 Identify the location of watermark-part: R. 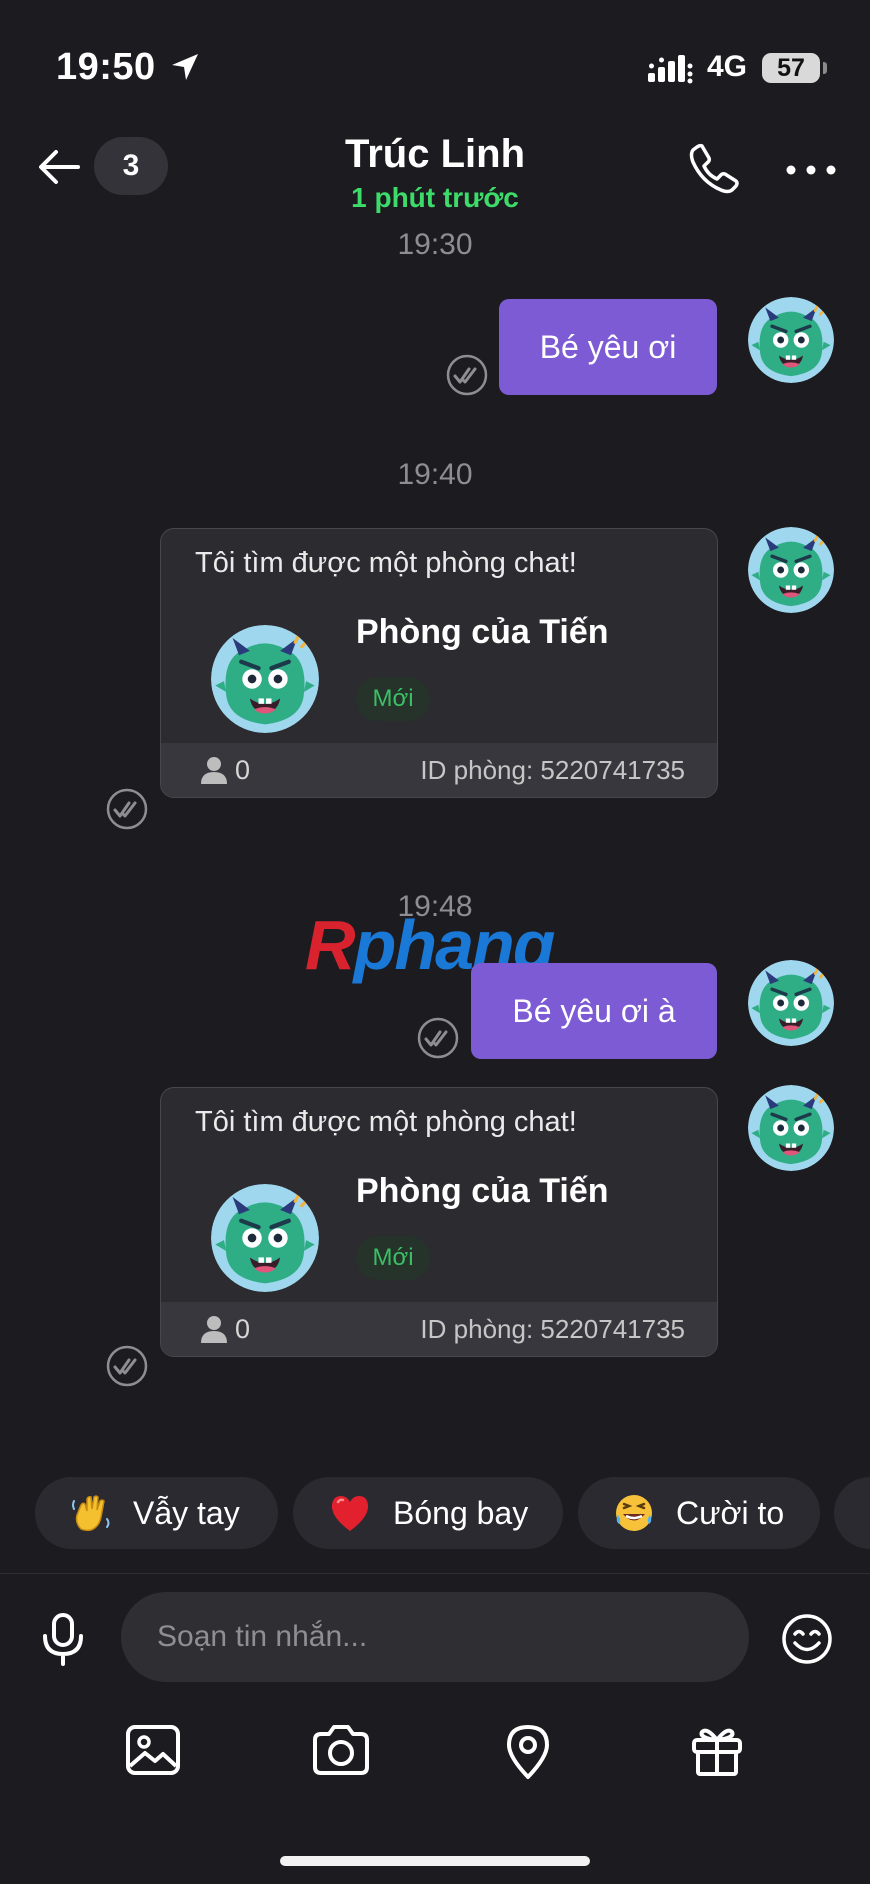
(330, 945).